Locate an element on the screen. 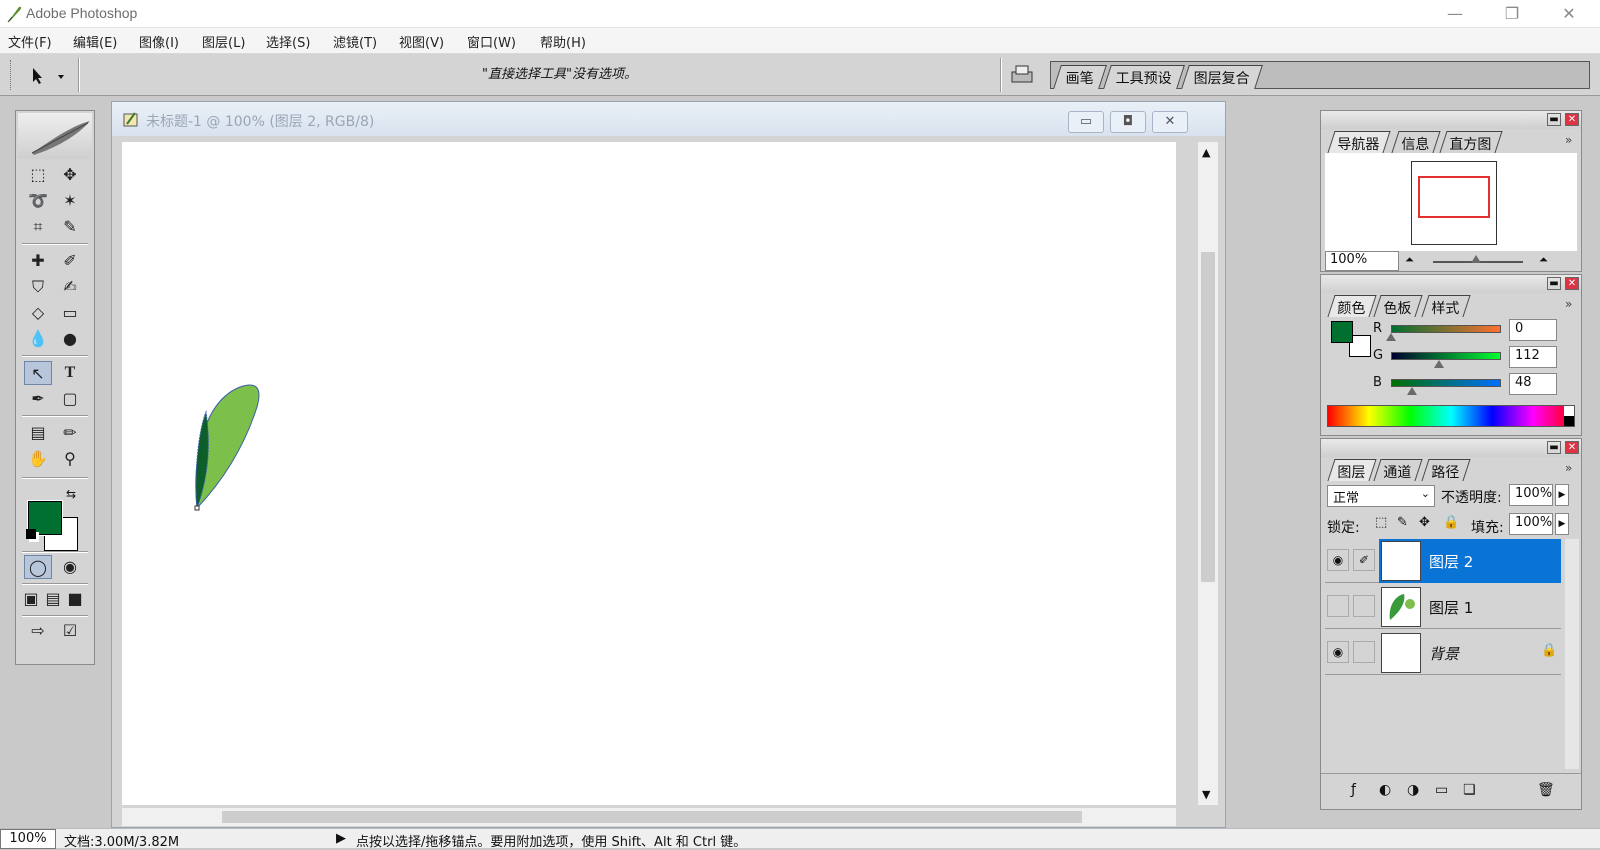 The width and height of the screenshot is (1600, 850). menu-layer: 图层(L) is located at coordinates (223, 41).